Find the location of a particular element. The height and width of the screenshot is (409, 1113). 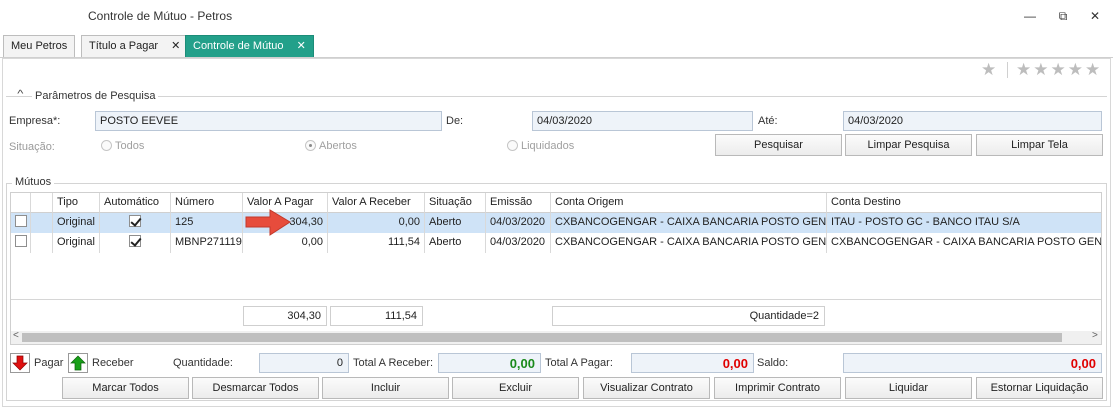

incluir-button: Incluir is located at coordinates (385, 388).